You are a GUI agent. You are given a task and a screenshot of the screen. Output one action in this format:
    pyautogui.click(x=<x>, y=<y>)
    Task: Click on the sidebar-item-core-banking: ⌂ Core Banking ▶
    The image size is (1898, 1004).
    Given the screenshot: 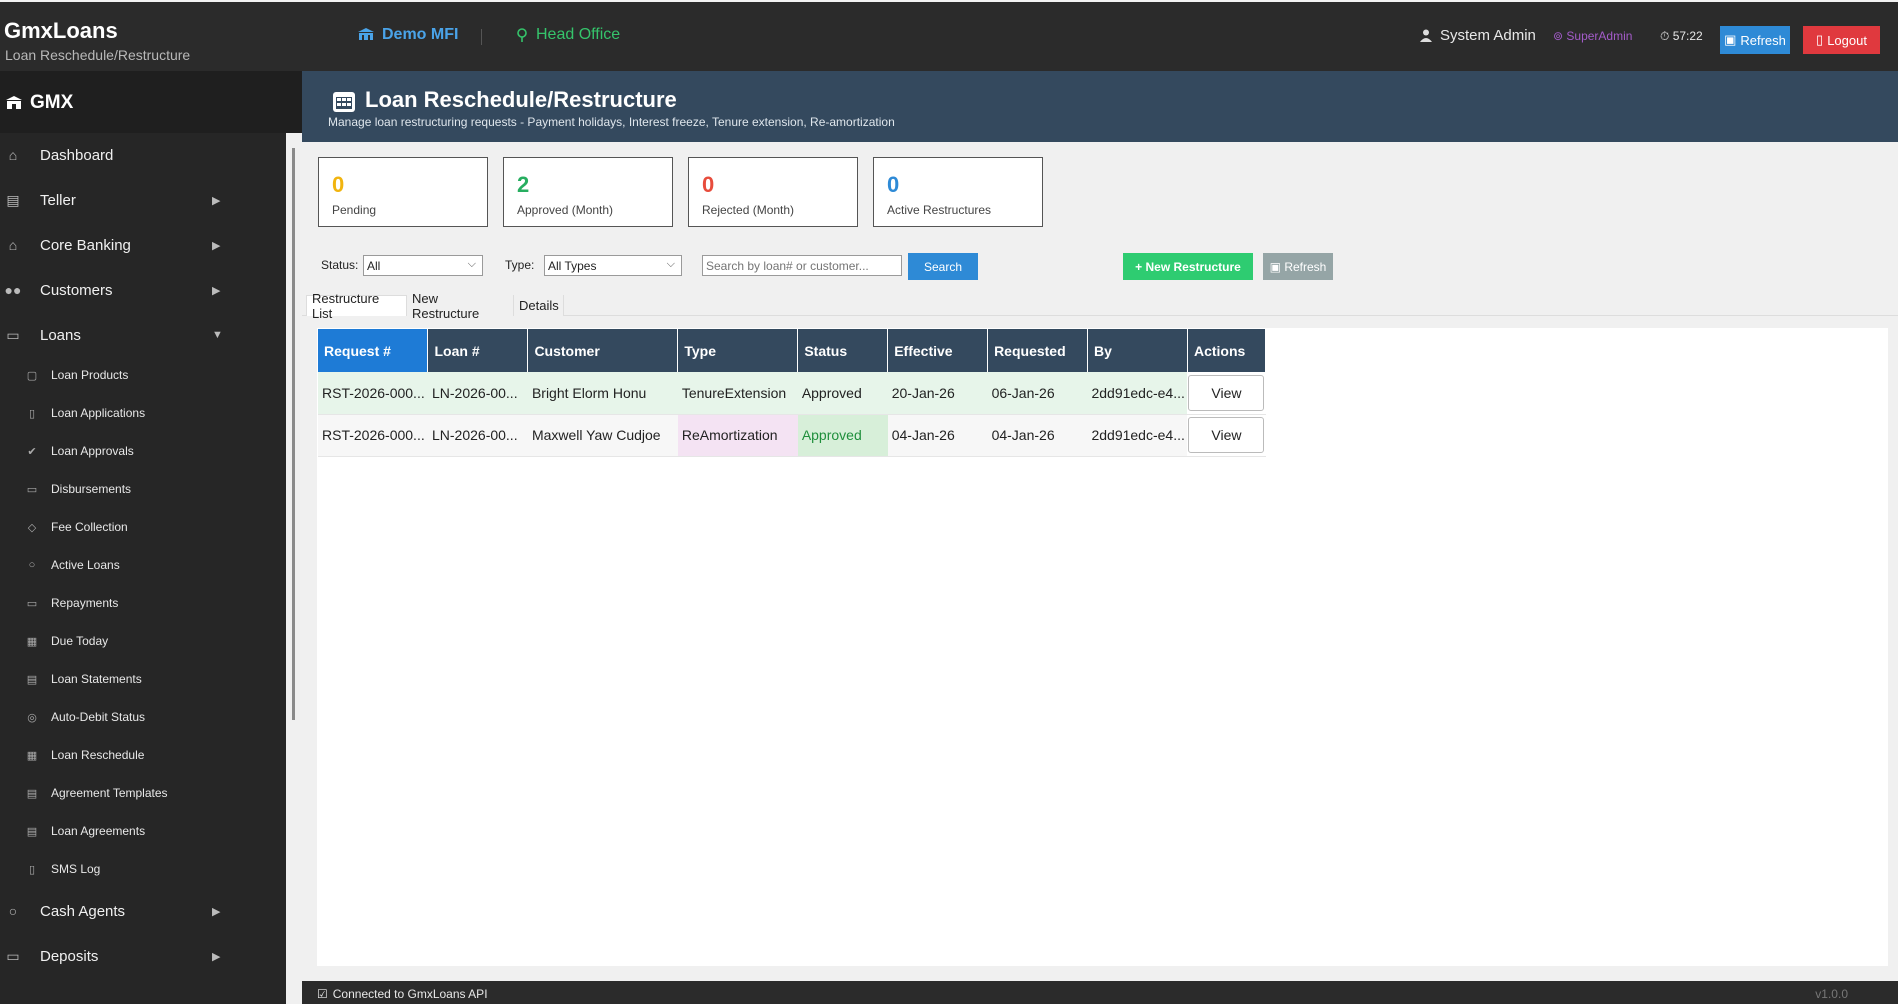 What is the action you would take?
    pyautogui.click(x=143, y=245)
    